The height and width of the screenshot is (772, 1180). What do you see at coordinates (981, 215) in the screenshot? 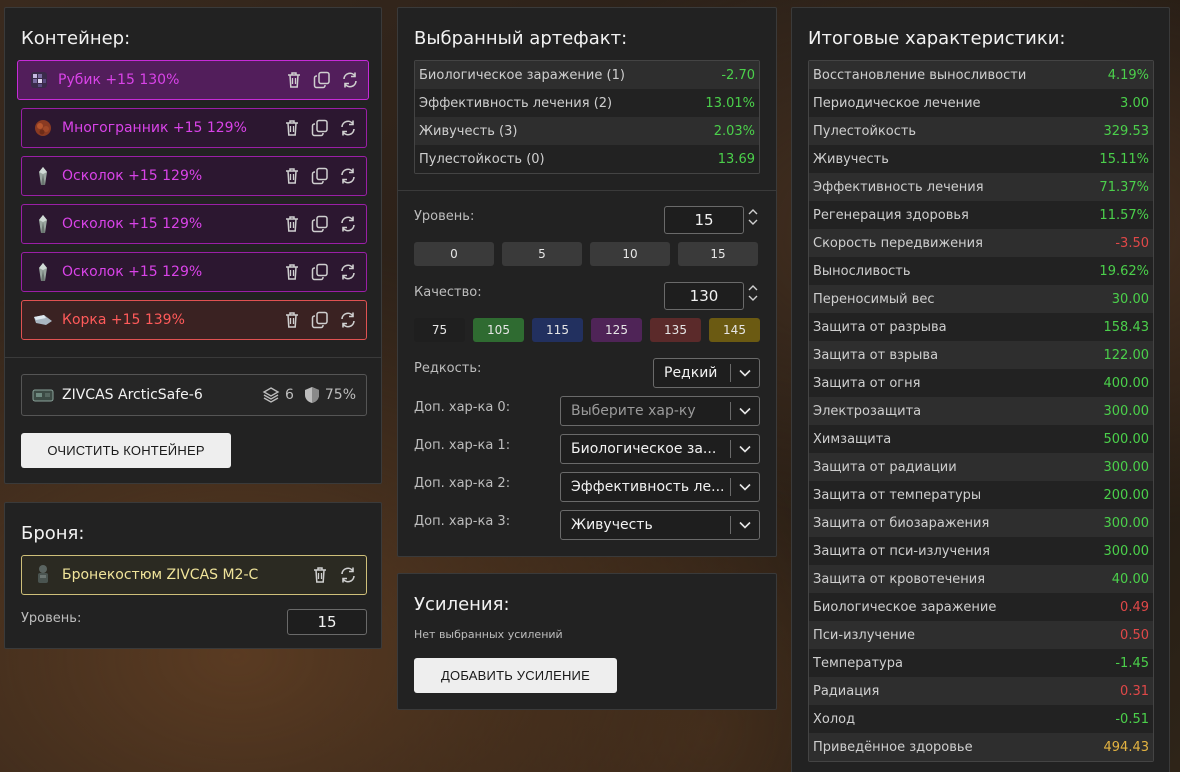
I see `stat-row: Регенерация здоровья 11.57%` at bounding box center [981, 215].